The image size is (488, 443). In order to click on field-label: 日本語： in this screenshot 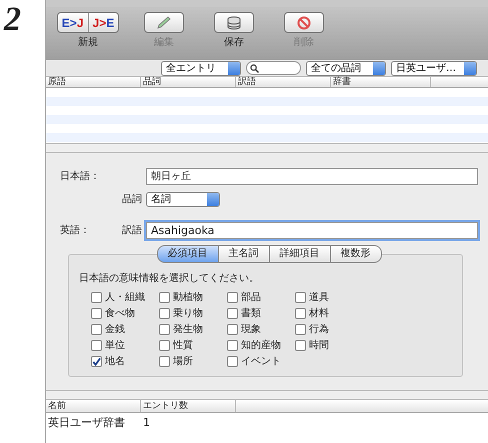, I will do `click(80, 177)`.